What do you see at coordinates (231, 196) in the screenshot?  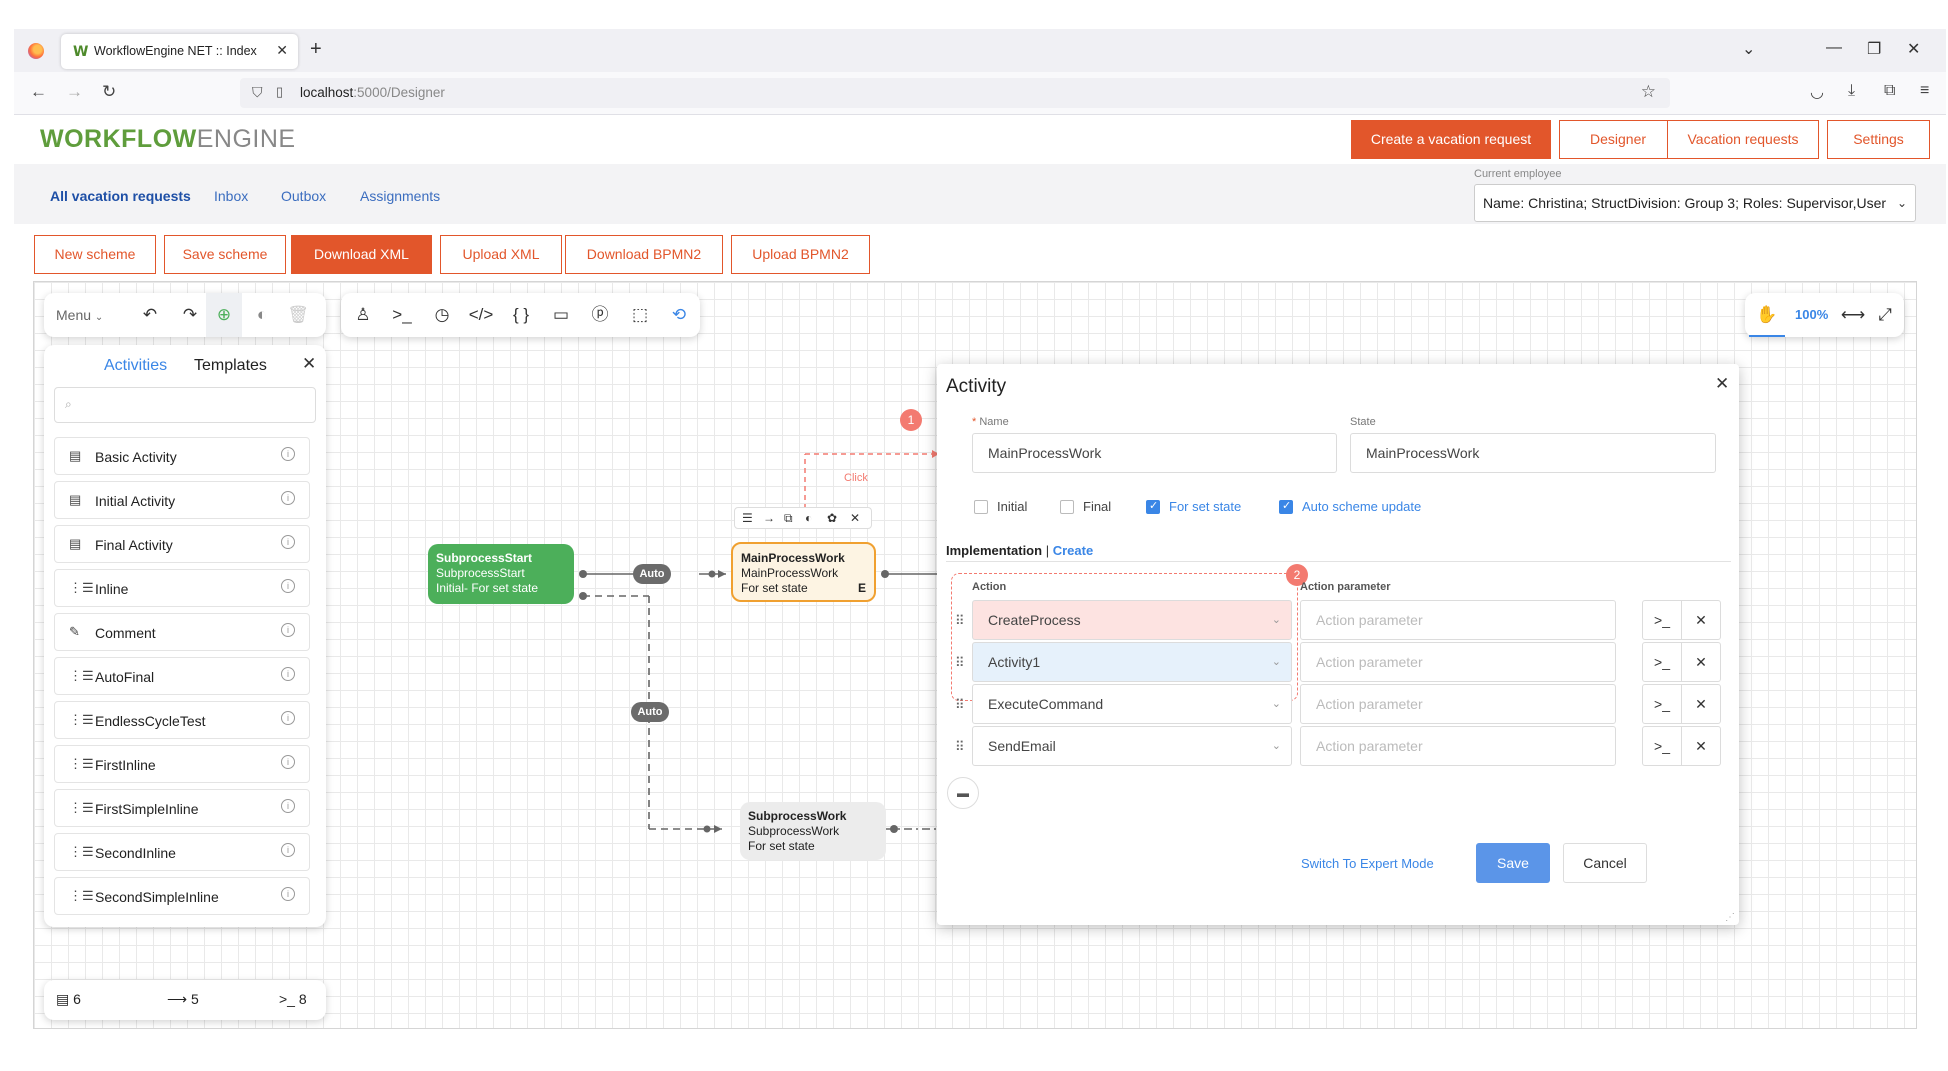 I see `nav-inbox: Inbox` at bounding box center [231, 196].